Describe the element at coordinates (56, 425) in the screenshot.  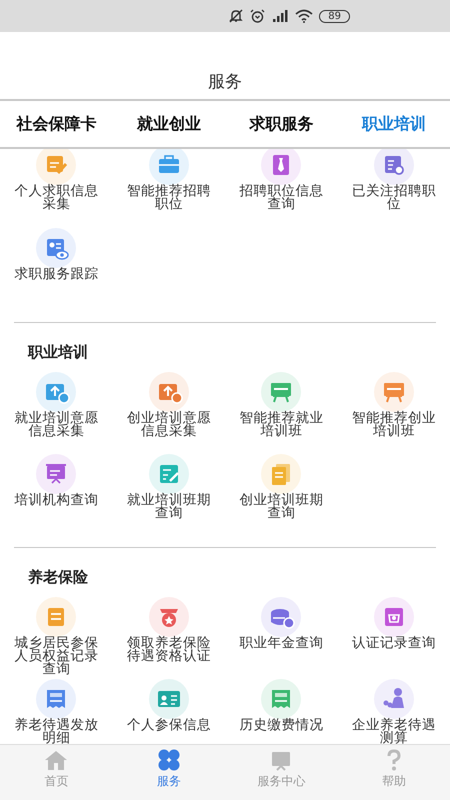
I see `service-label: 就业培训意愿信息采集` at that location.